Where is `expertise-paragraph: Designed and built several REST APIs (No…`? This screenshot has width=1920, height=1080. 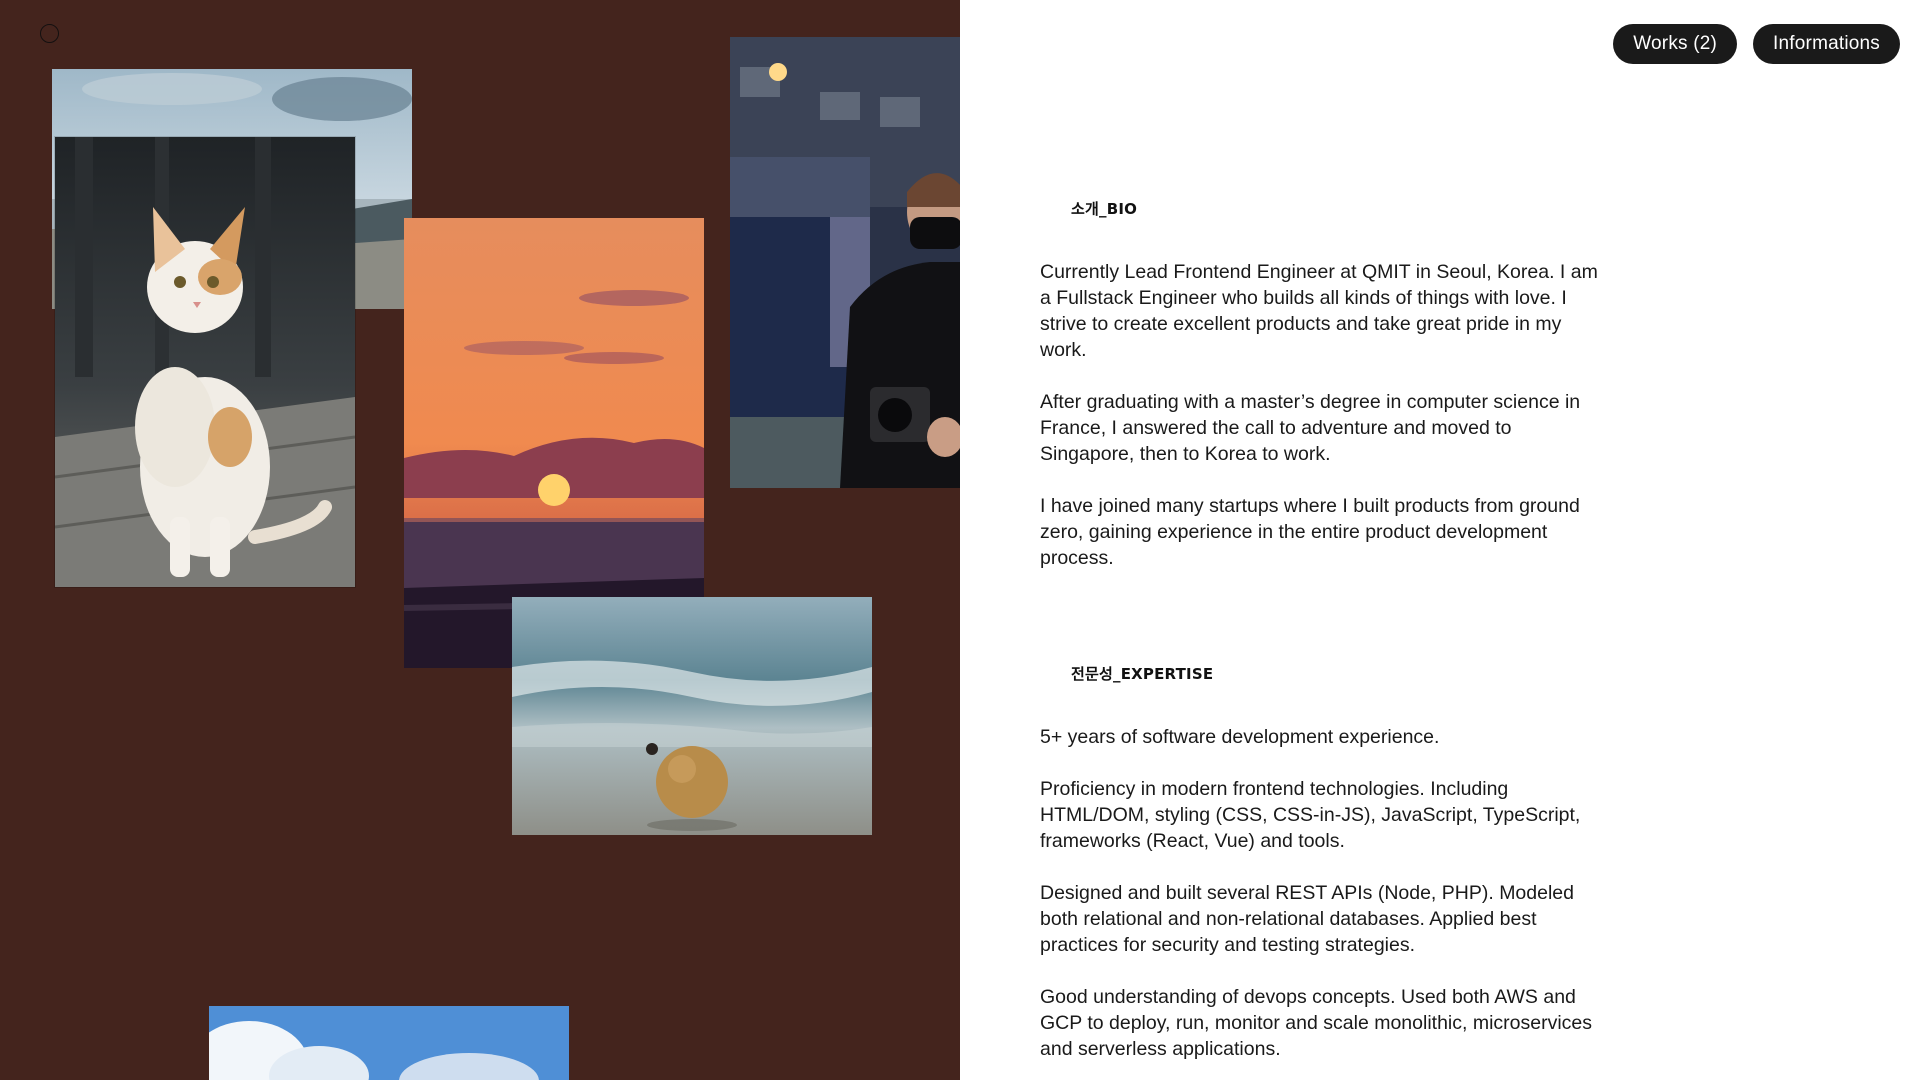 expertise-paragraph: Designed and built several REST APIs (No… is located at coordinates (1307, 919).